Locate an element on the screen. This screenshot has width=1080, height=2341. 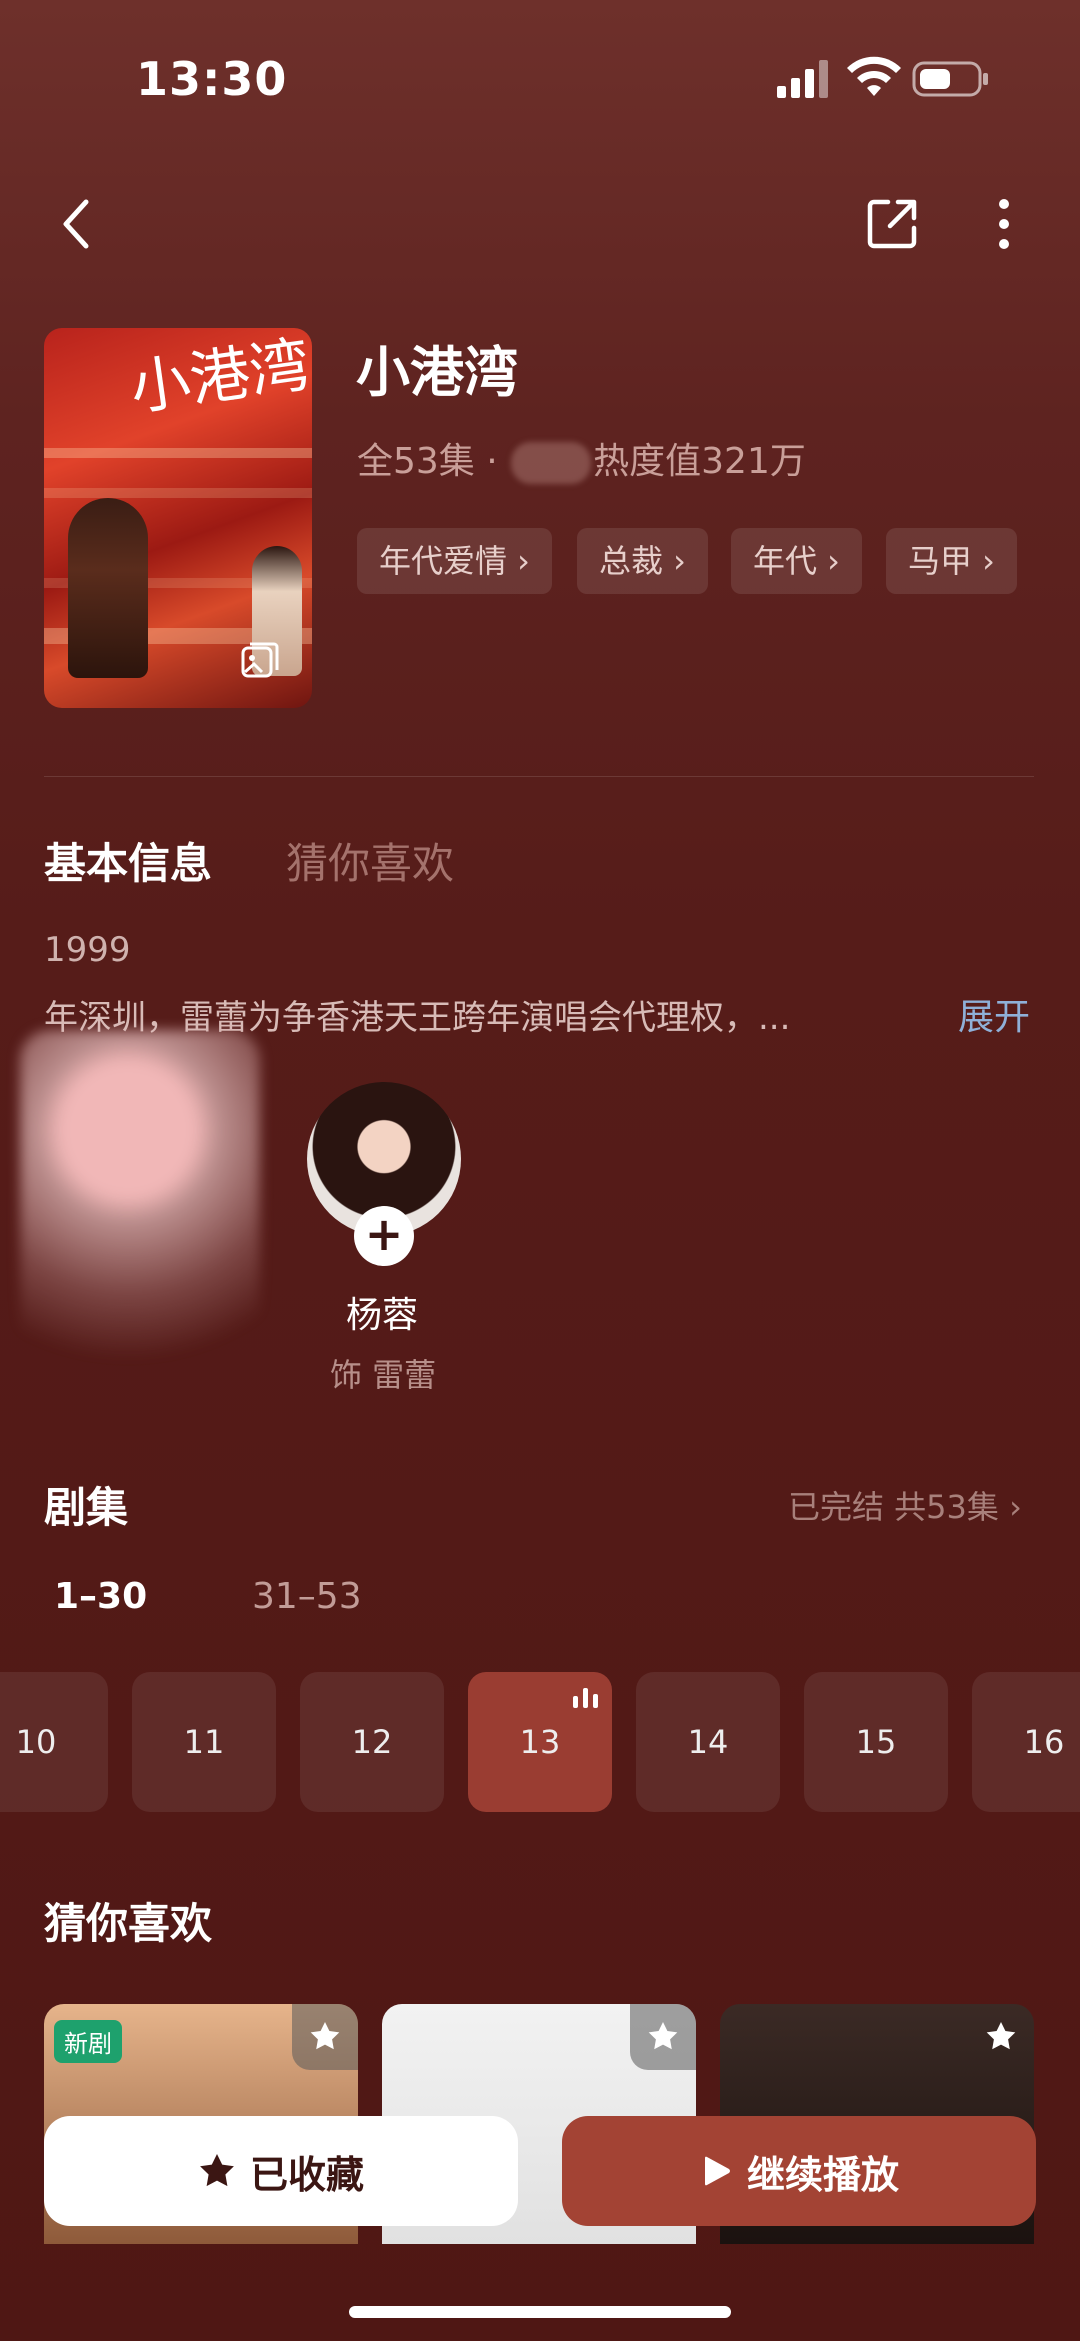
back-chevron-icon is located at coordinates (76, 224).